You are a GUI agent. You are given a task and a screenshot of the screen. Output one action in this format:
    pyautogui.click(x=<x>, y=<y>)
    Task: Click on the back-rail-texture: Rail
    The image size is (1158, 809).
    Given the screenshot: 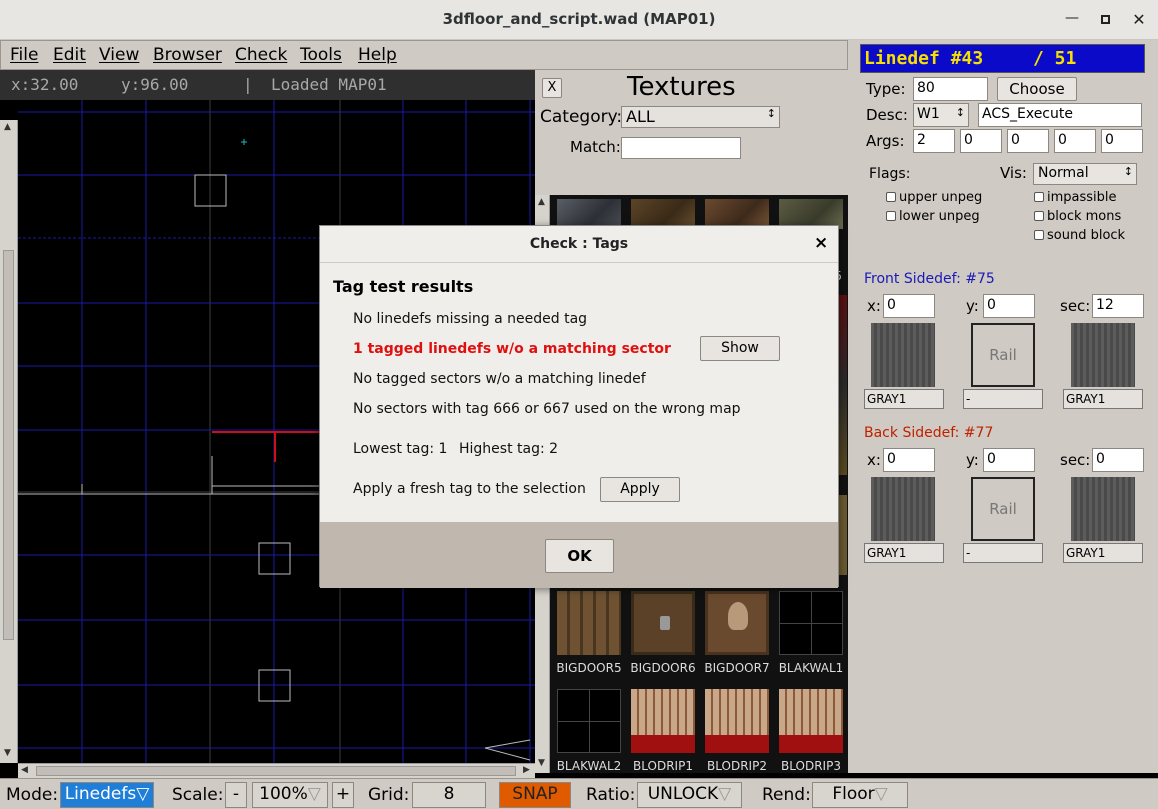 What is the action you would take?
    pyautogui.click(x=1003, y=509)
    